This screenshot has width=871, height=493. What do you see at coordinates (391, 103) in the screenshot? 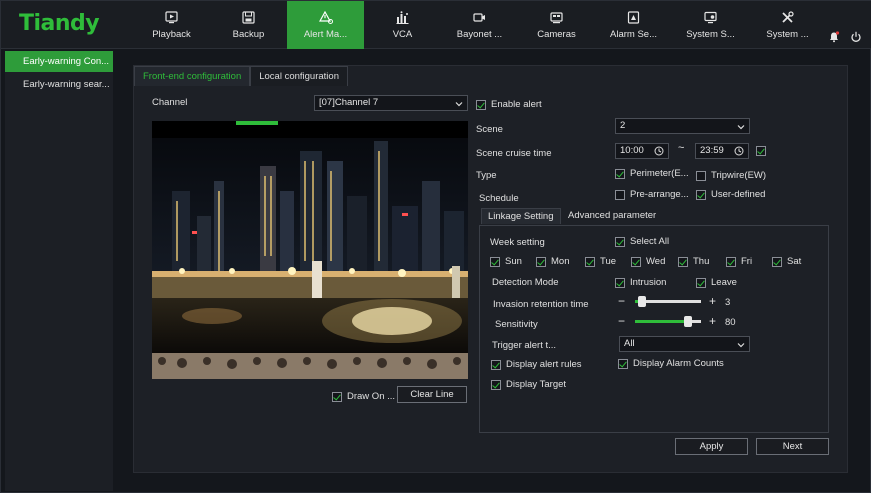
I see `channel-select: [07]Channel 7` at bounding box center [391, 103].